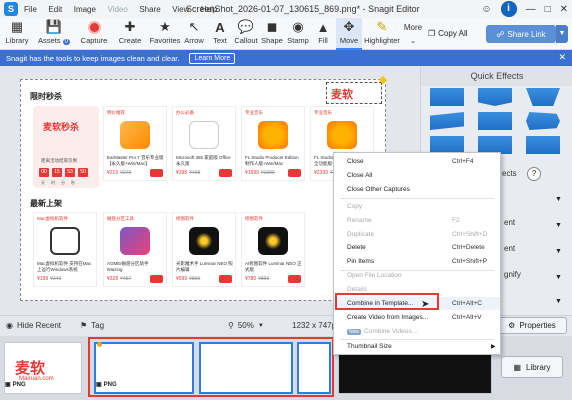 This screenshot has width=572, height=400. What do you see at coordinates (33, 325) in the screenshot?
I see `hide-recent-button: ◉ Hide Recent` at bounding box center [33, 325].